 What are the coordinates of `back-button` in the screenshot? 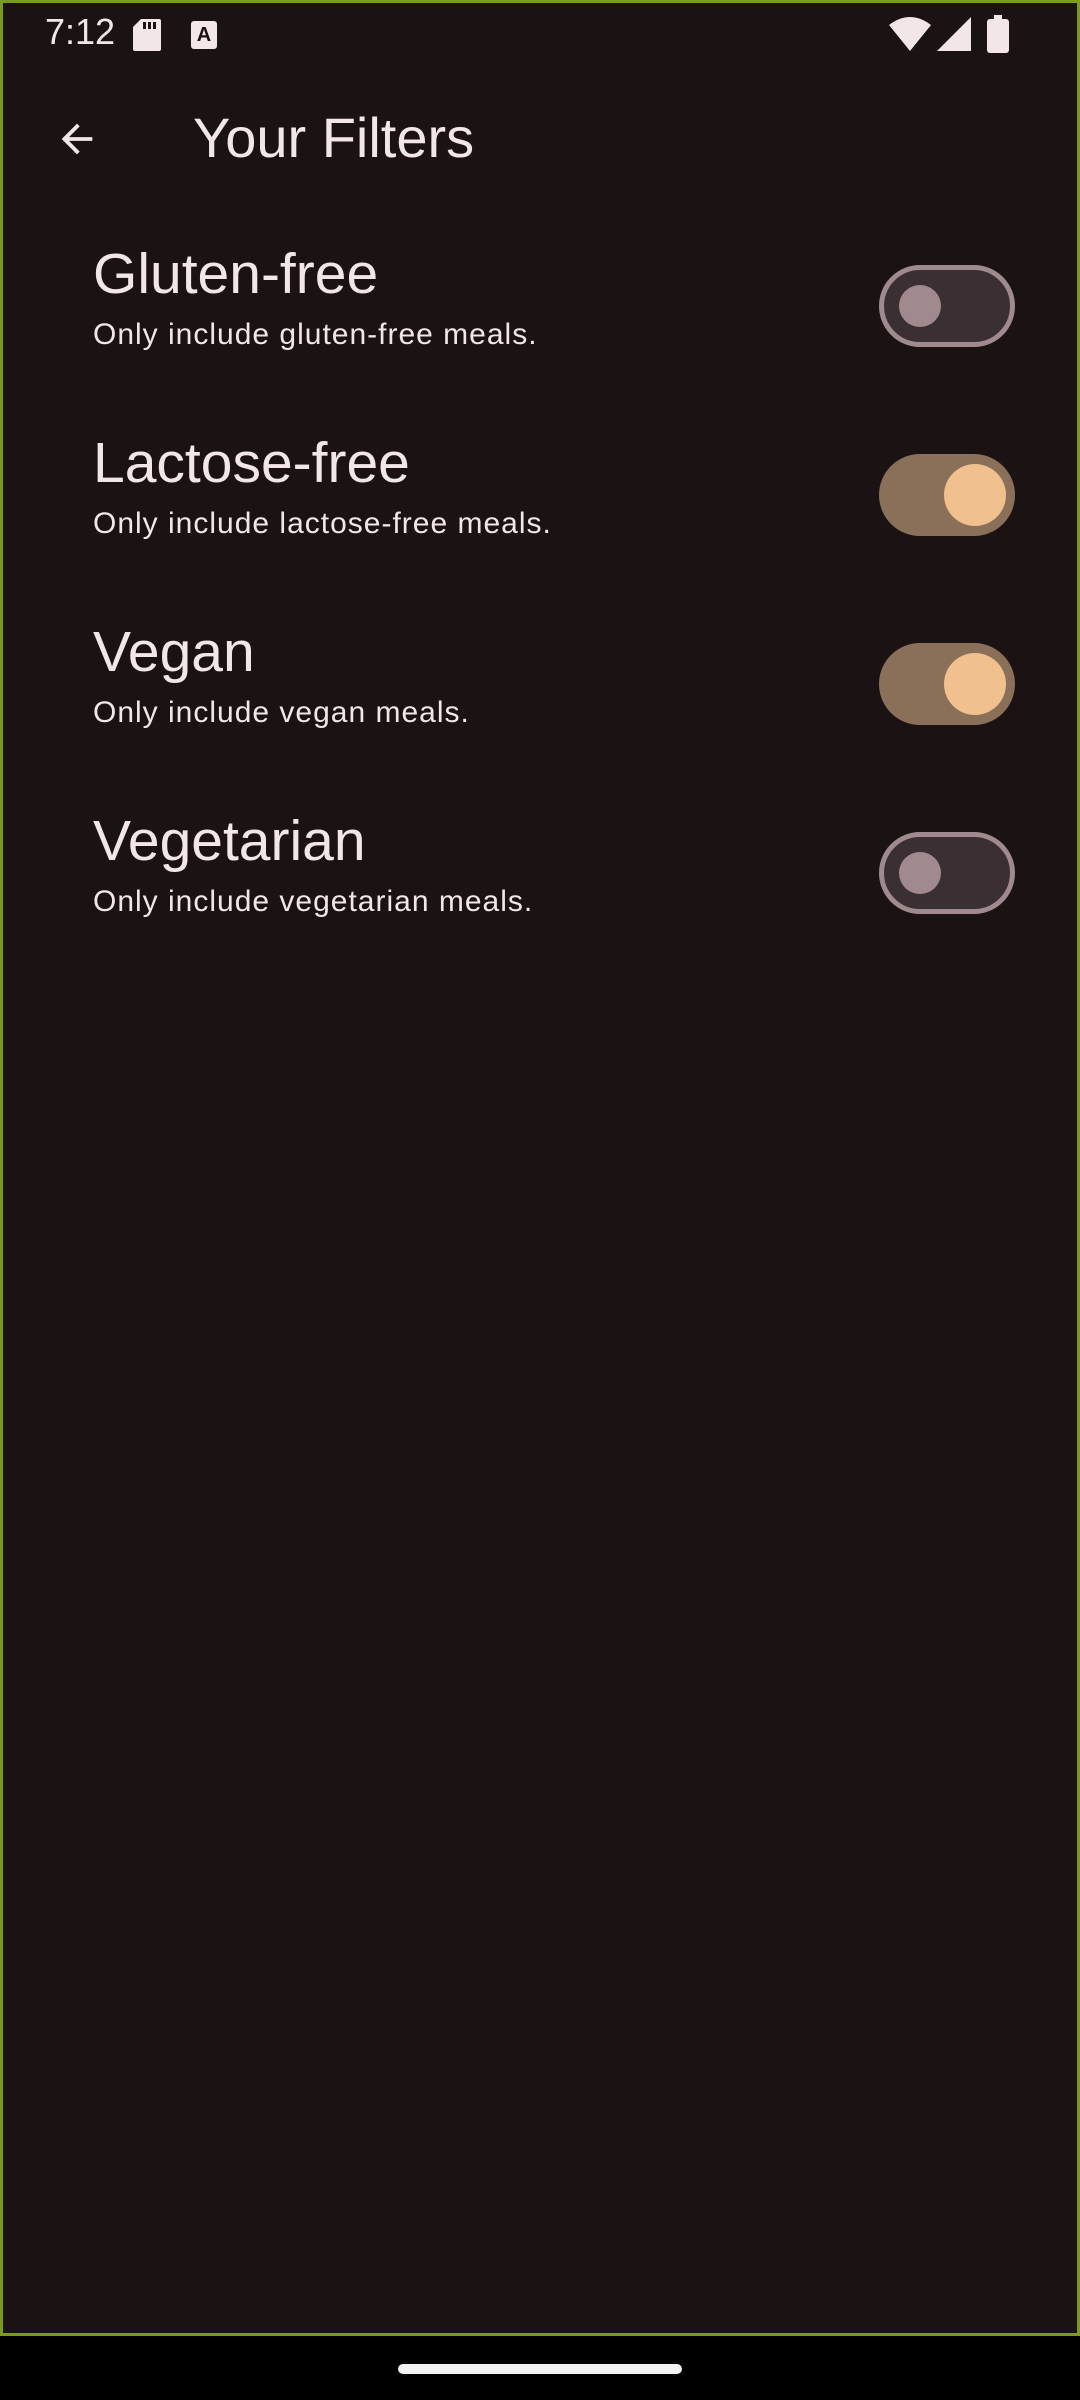 It's located at (77, 139).